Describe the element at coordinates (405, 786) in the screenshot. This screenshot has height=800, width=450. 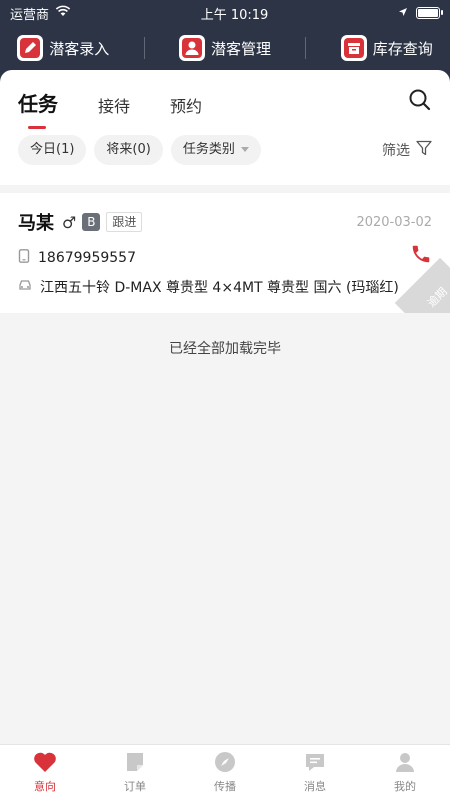
I see `tabbar-label: 我的` at that location.